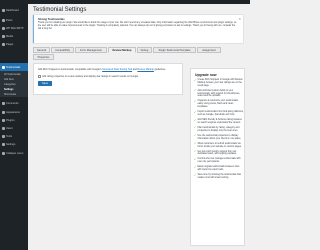  Describe the element at coordinates (62, 50) in the screenshot. I see `tab-compatibility: Compatibility` at that location.